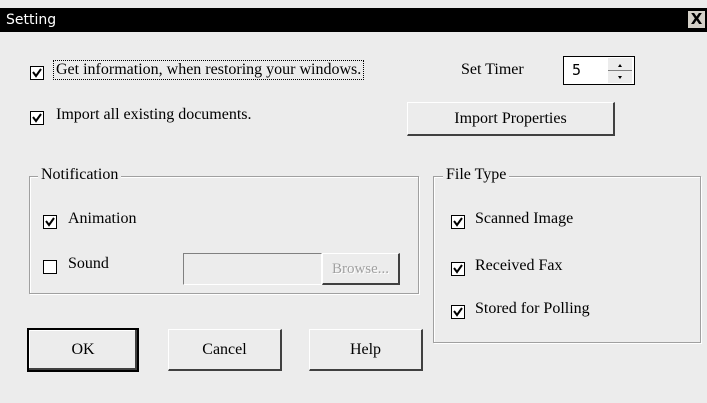  I want to click on stored-for-polling-checkbox, so click(458, 312).